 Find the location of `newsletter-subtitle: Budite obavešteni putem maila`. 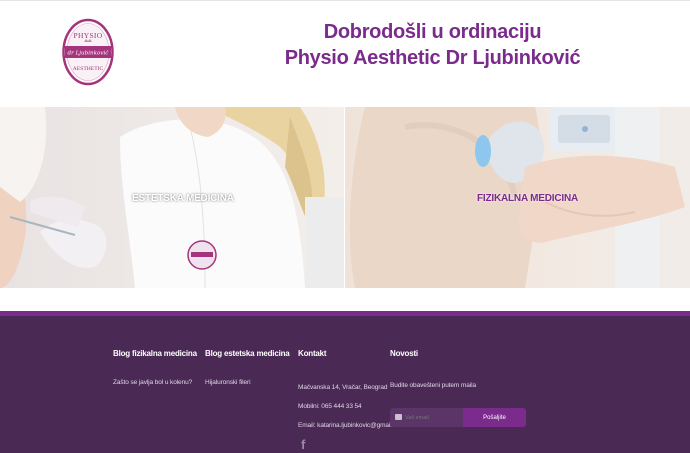

newsletter-subtitle: Budite obavešteni putem maila is located at coordinates (433, 385).